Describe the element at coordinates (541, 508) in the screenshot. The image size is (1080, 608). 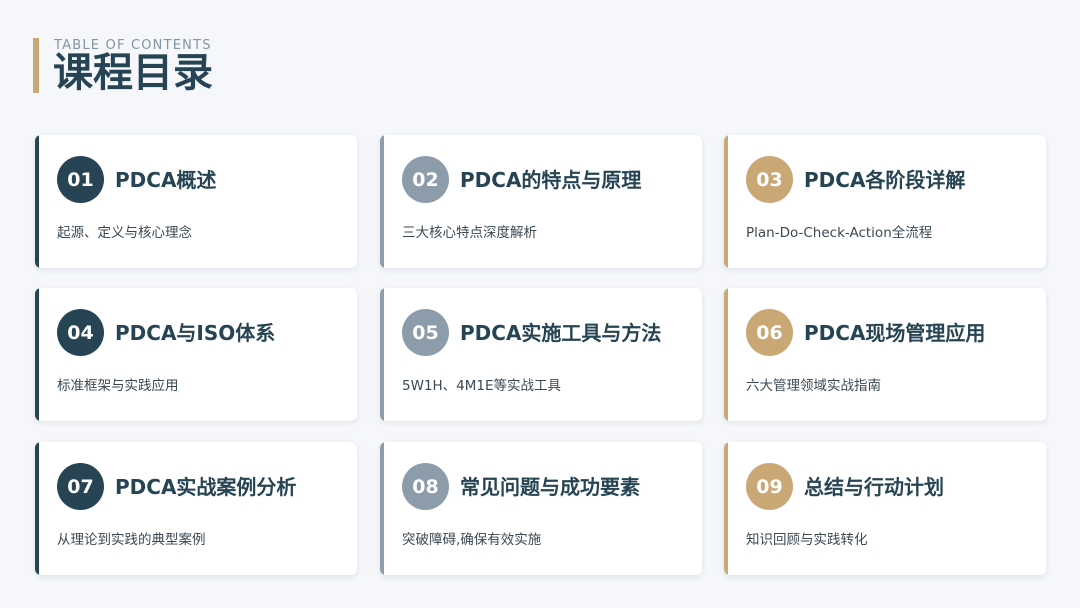
I see `toc-card-08: 08 常见问题与成功要素 突破障碍,确保有效实施` at that location.